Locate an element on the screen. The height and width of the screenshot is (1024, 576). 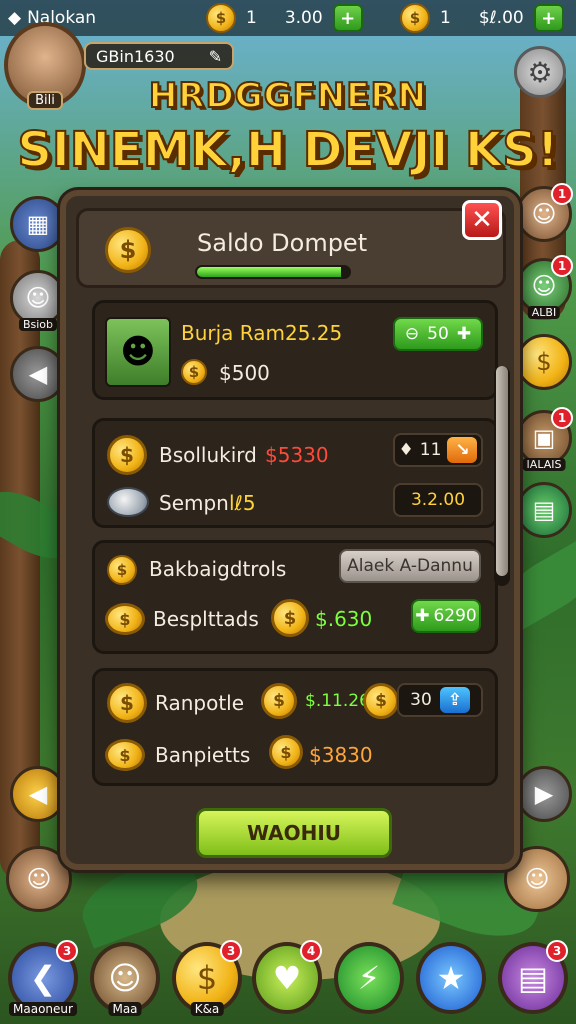
title-line-1: HRDGGFNERN is located at coordinates (288, 96).